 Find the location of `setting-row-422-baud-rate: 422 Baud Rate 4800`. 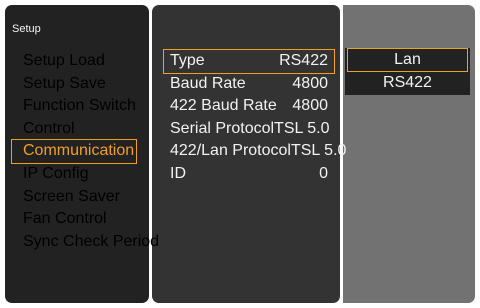

setting-row-422-baud-rate: 422 Baud Rate 4800 is located at coordinates (249, 106).